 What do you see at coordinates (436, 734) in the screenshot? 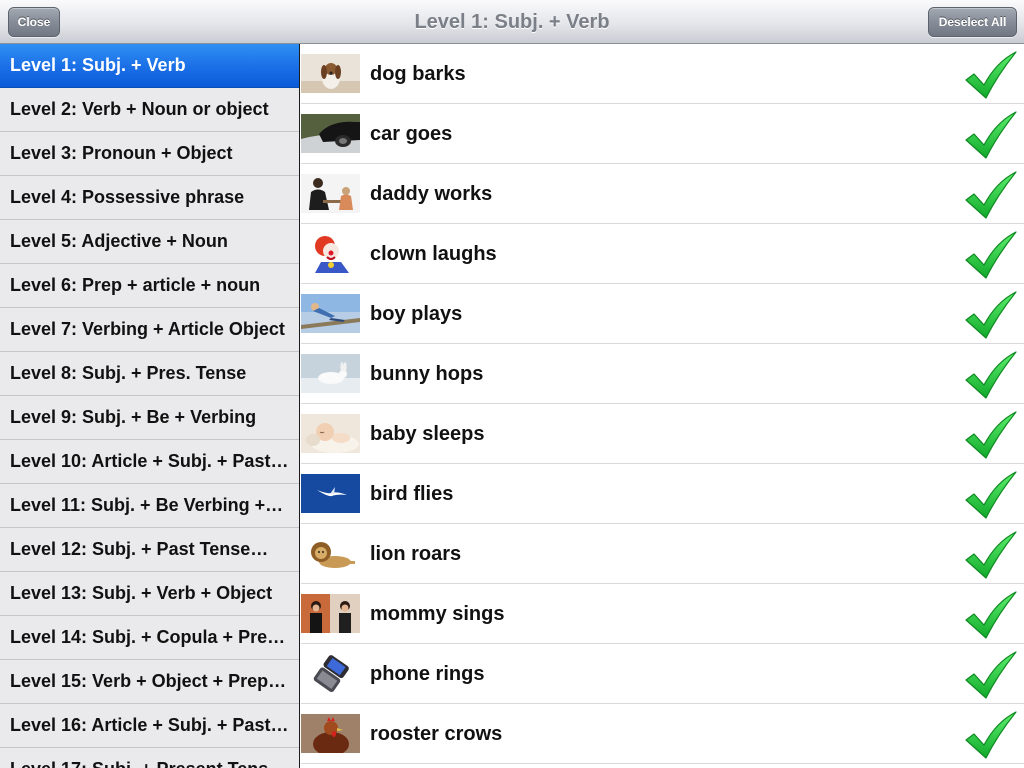
I see `word-label: rooster crows` at bounding box center [436, 734].